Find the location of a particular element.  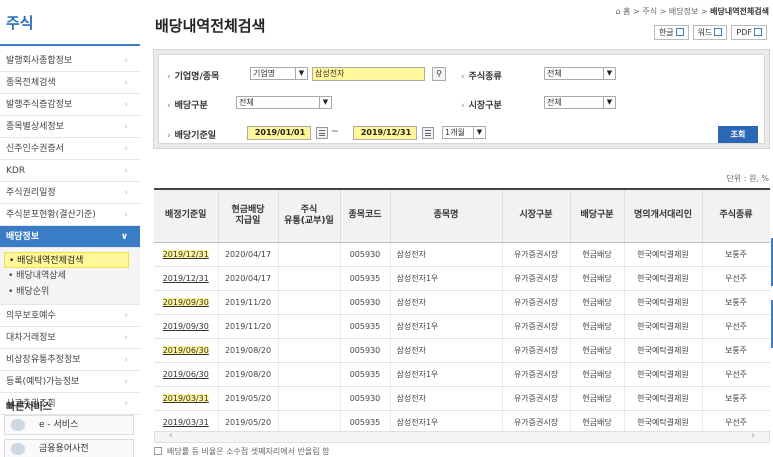

sidebar-item-label: 발행주식증감정보 is located at coordinates (39, 105).